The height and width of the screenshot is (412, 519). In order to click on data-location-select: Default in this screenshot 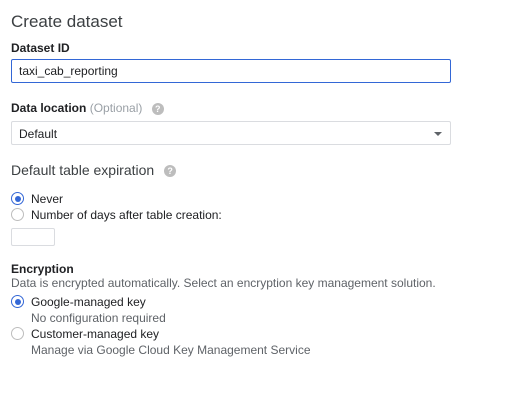, I will do `click(231, 133)`.